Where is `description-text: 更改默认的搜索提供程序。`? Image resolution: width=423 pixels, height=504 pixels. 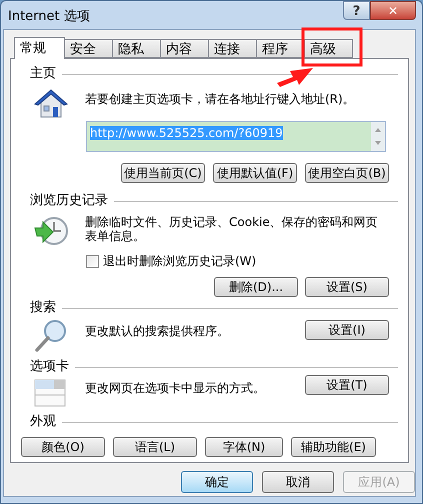
description-text: 更改默认的搜索提供程序。 is located at coordinates (157, 331).